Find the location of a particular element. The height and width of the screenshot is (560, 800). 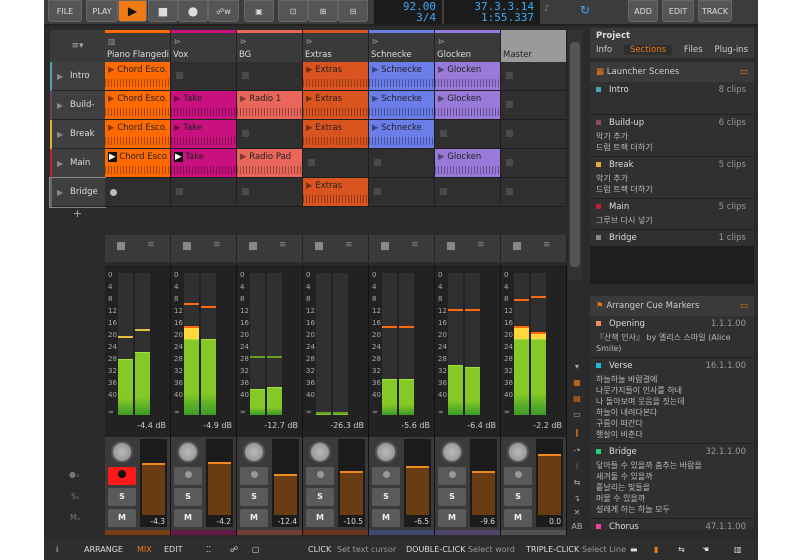

track-list-menu-icon: ≡▾ is located at coordinates (77, 46).